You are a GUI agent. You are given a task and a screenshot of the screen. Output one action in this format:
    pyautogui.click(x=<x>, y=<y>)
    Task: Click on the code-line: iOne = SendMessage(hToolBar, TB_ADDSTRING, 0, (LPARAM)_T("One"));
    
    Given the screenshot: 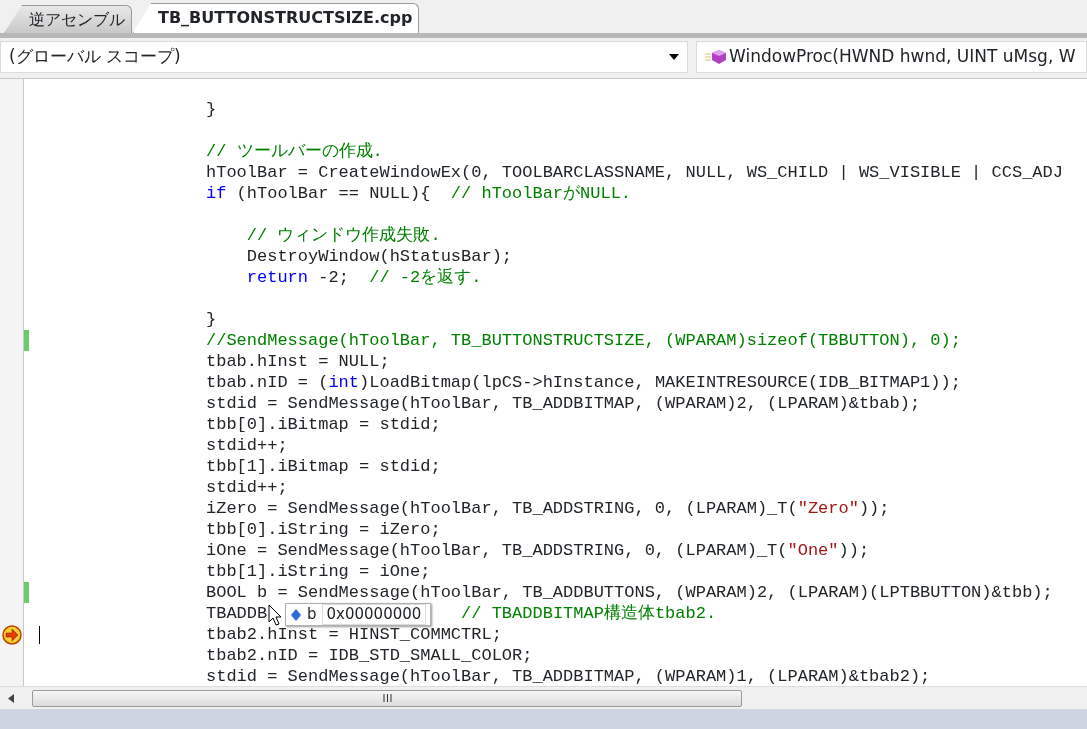 What is the action you would take?
    pyautogui.click(x=538, y=550)
    